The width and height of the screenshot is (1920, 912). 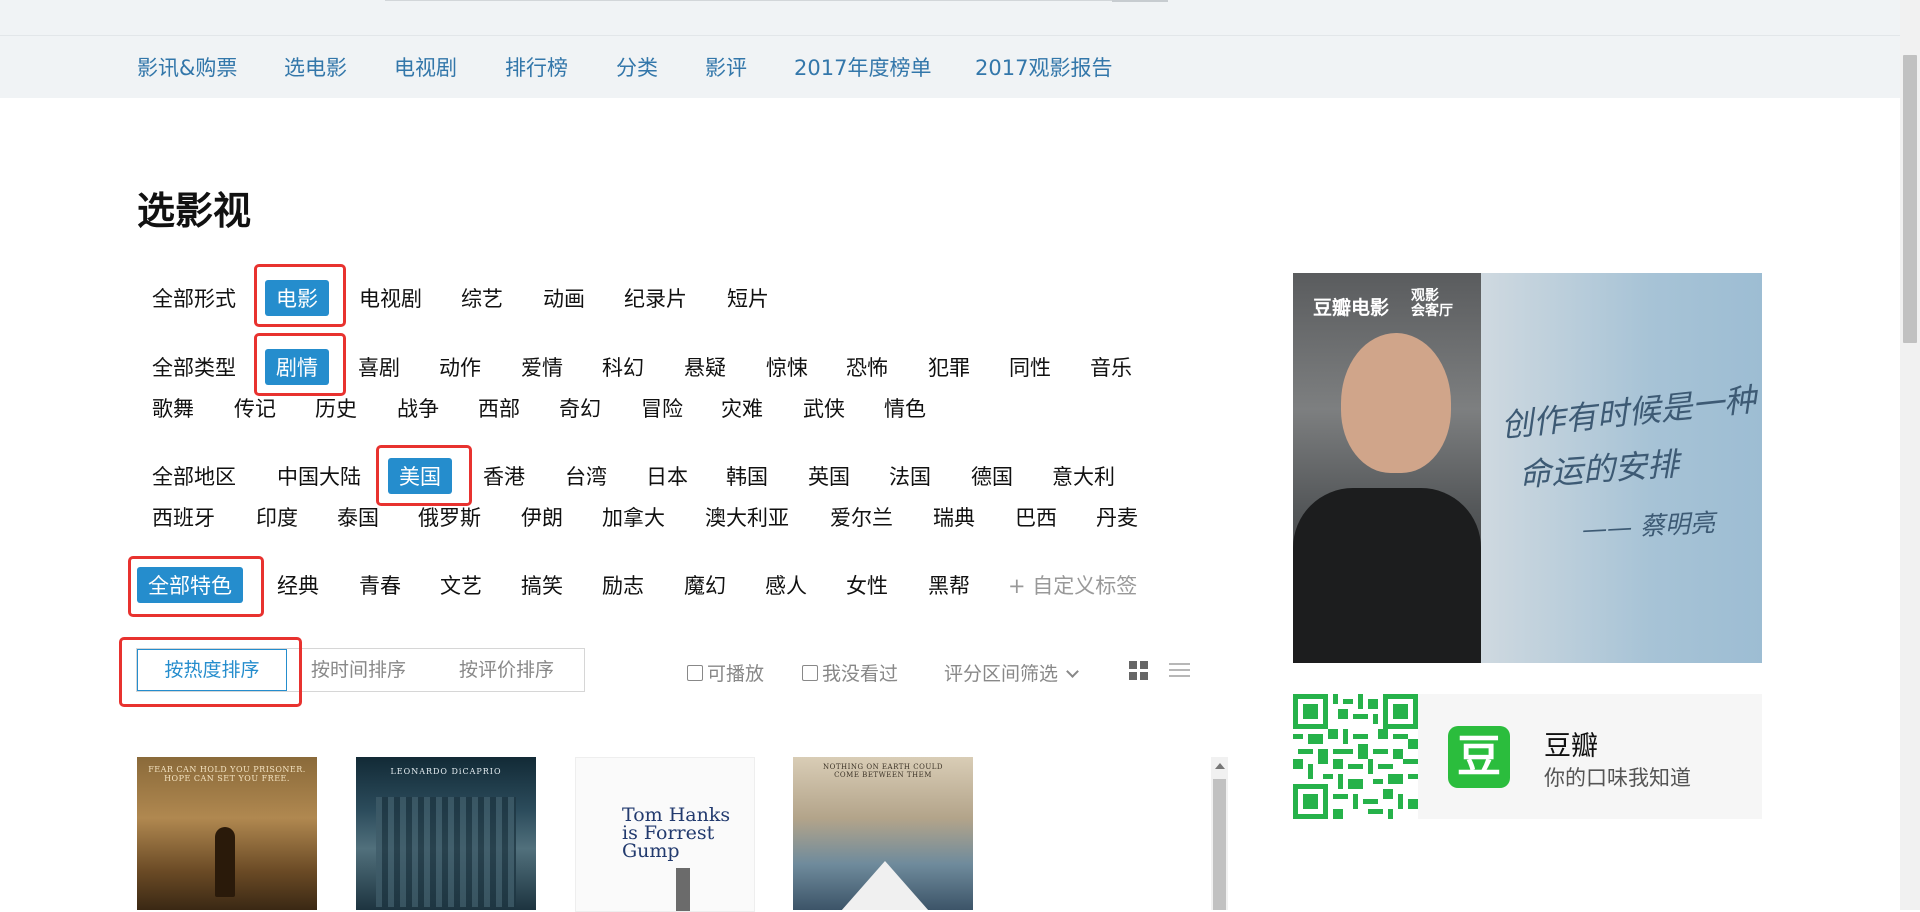 I want to click on poster-figure, so click(x=225, y=862).